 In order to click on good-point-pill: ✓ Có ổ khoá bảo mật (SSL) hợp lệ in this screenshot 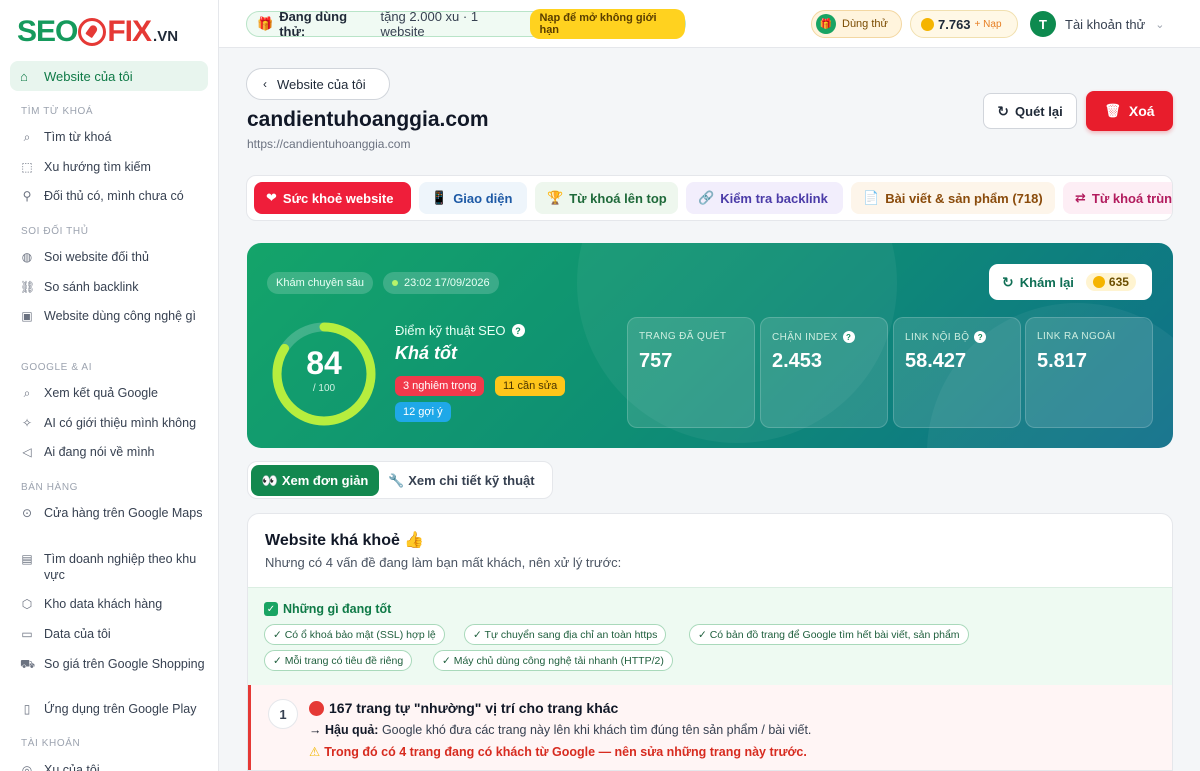, I will do `click(354, 634)`.